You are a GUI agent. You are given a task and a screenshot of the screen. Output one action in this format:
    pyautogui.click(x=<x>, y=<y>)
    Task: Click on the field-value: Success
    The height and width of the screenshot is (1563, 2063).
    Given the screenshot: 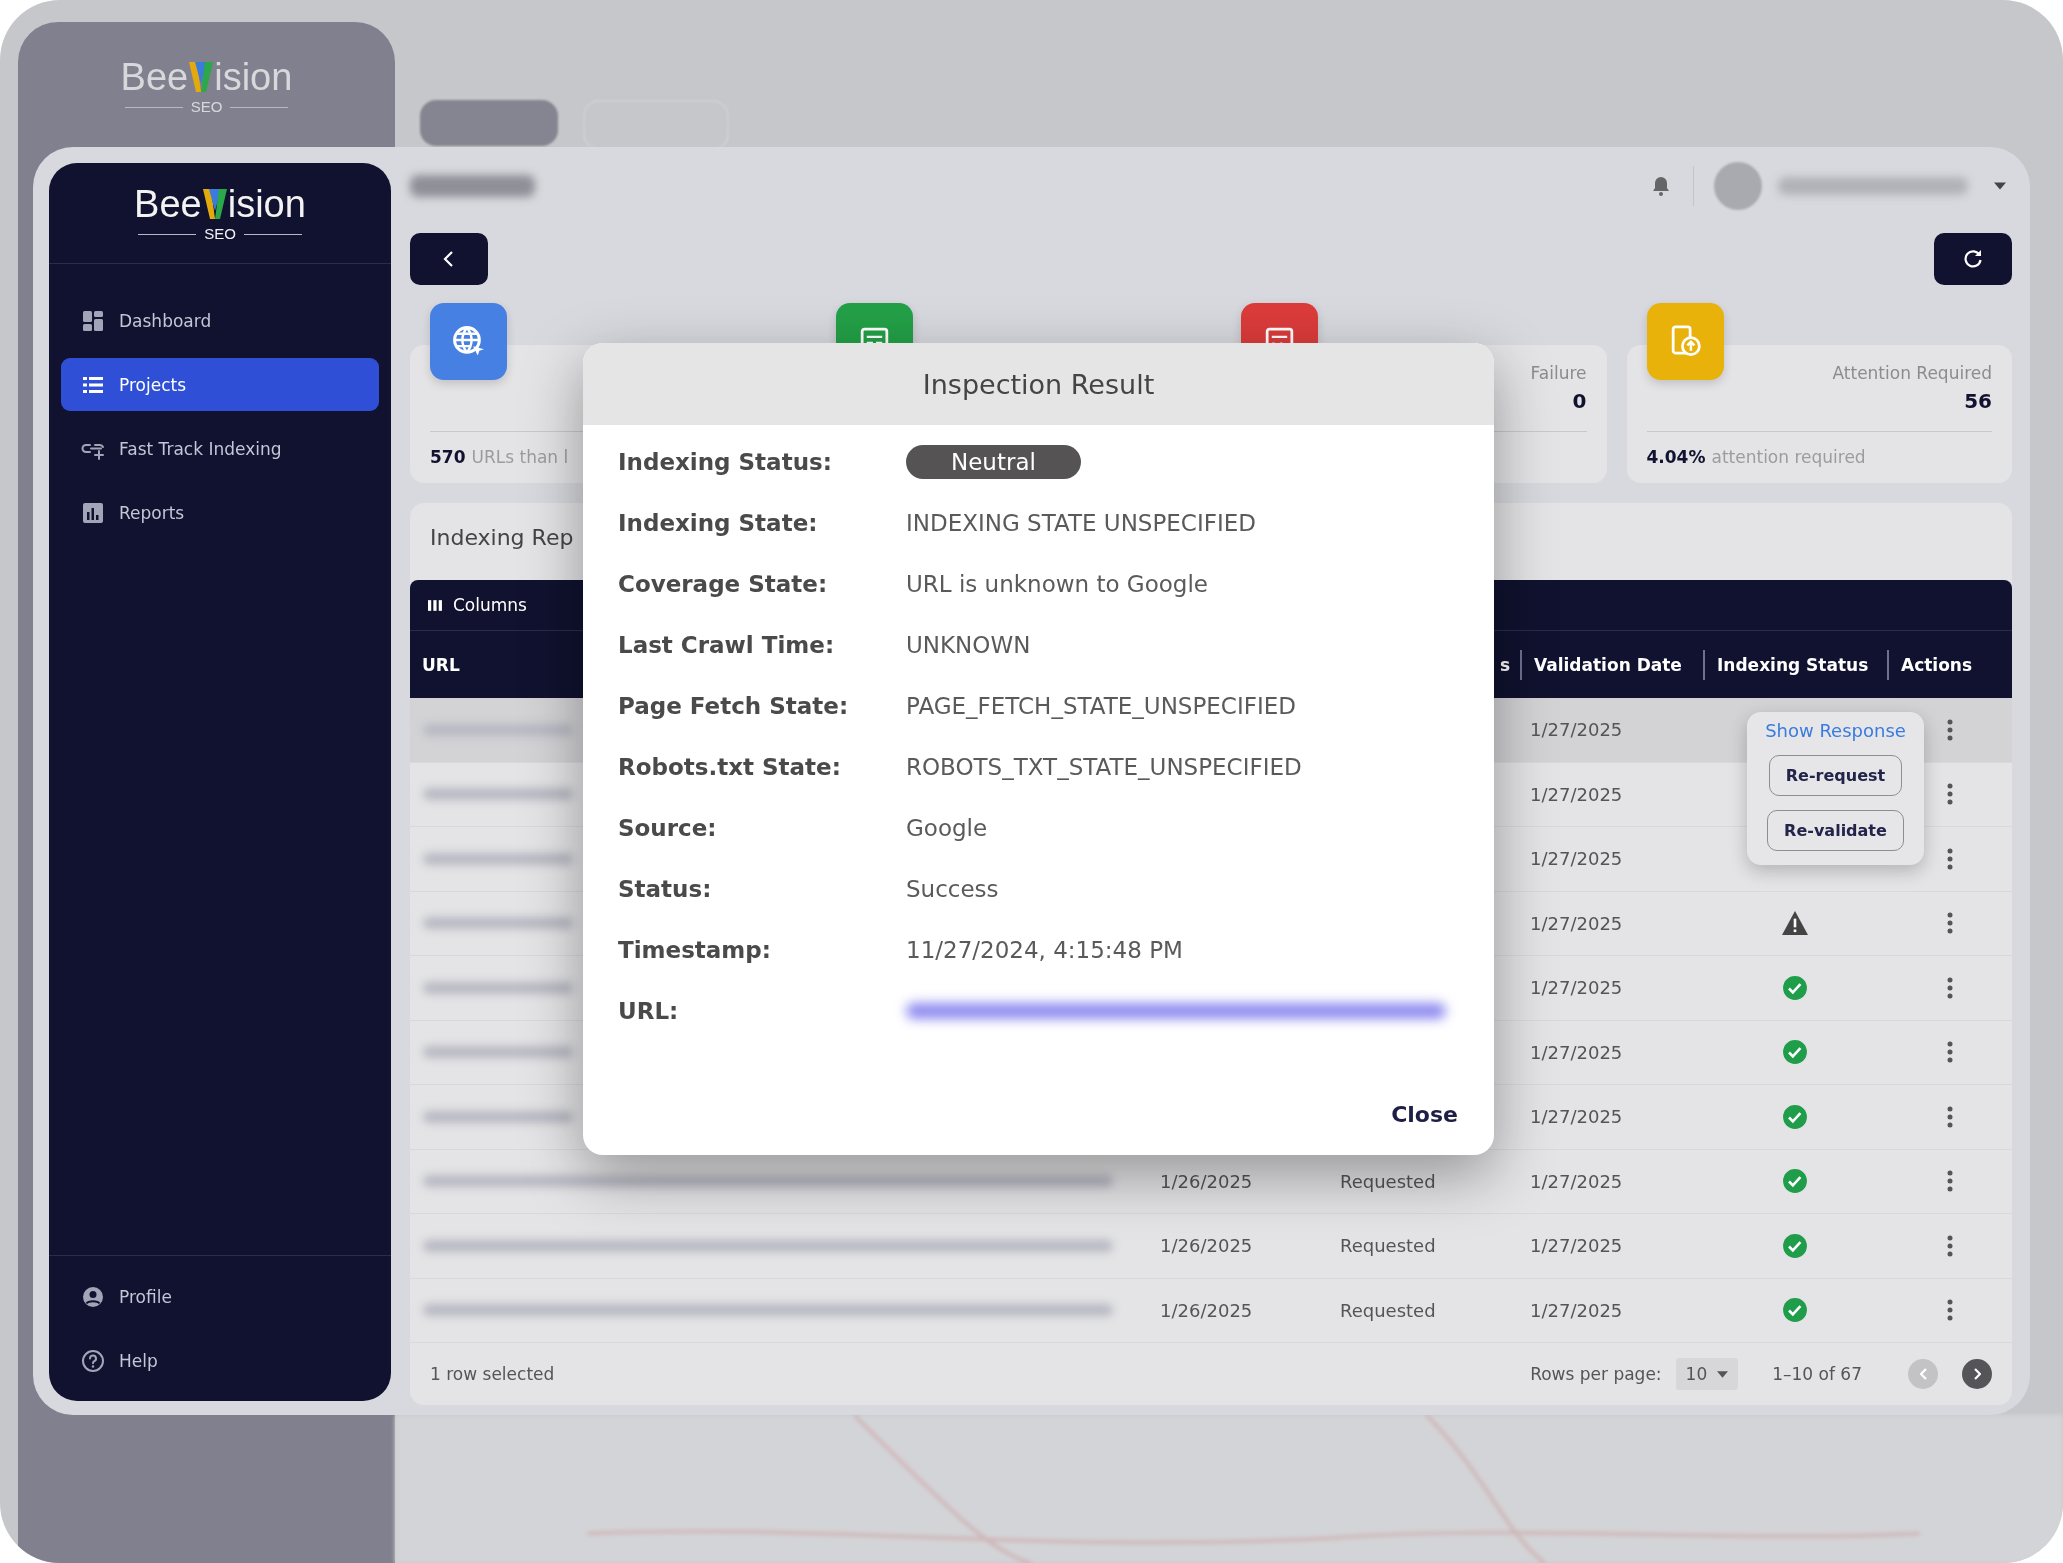 What is the action you would take?
    pyautogui.click(x=952, y=888)
    